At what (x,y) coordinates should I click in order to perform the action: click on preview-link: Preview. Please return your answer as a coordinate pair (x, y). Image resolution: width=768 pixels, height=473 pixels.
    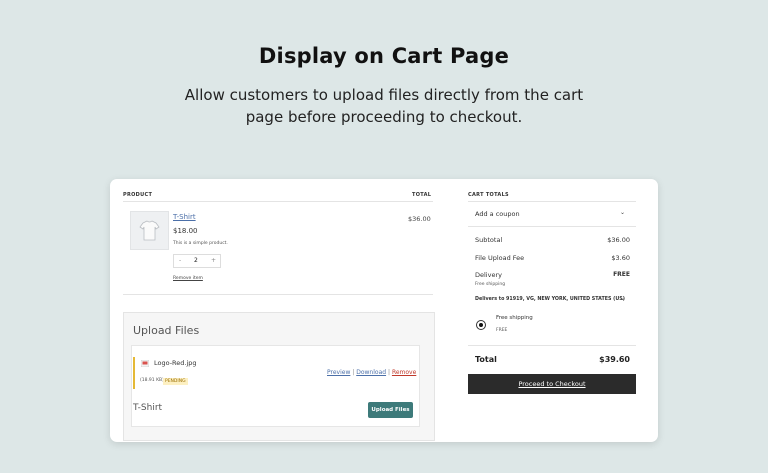
    Looking at the image, I should click on (338, 372).